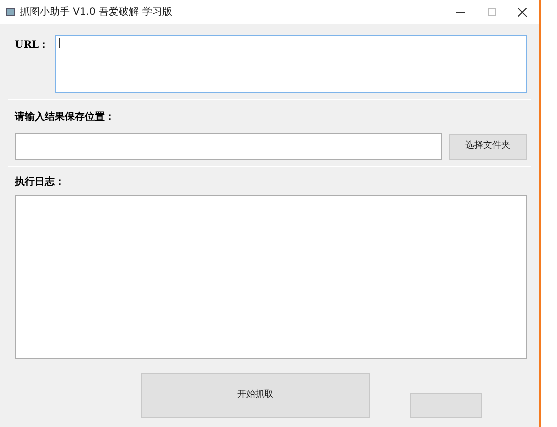 The image size is (557, 427). Describe the element at coordinates (255, 395) in the screenshot. I see `start-button: 开始抓取` at that location.